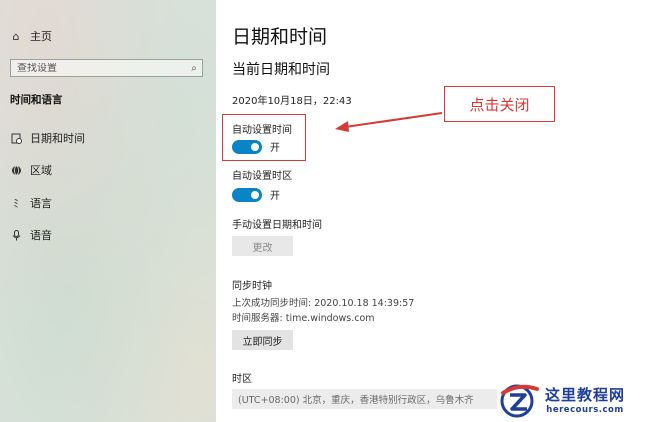  Describe the element at coordinates (16, 170) in the screenshot. I see `globe-icon` at that location.